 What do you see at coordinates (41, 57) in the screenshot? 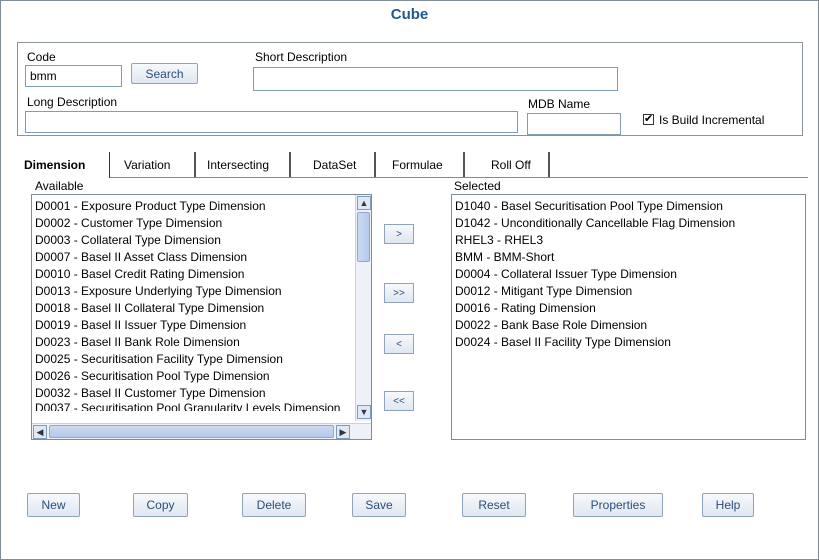
I see `code-label: Code` at bounding box center [41, 57].